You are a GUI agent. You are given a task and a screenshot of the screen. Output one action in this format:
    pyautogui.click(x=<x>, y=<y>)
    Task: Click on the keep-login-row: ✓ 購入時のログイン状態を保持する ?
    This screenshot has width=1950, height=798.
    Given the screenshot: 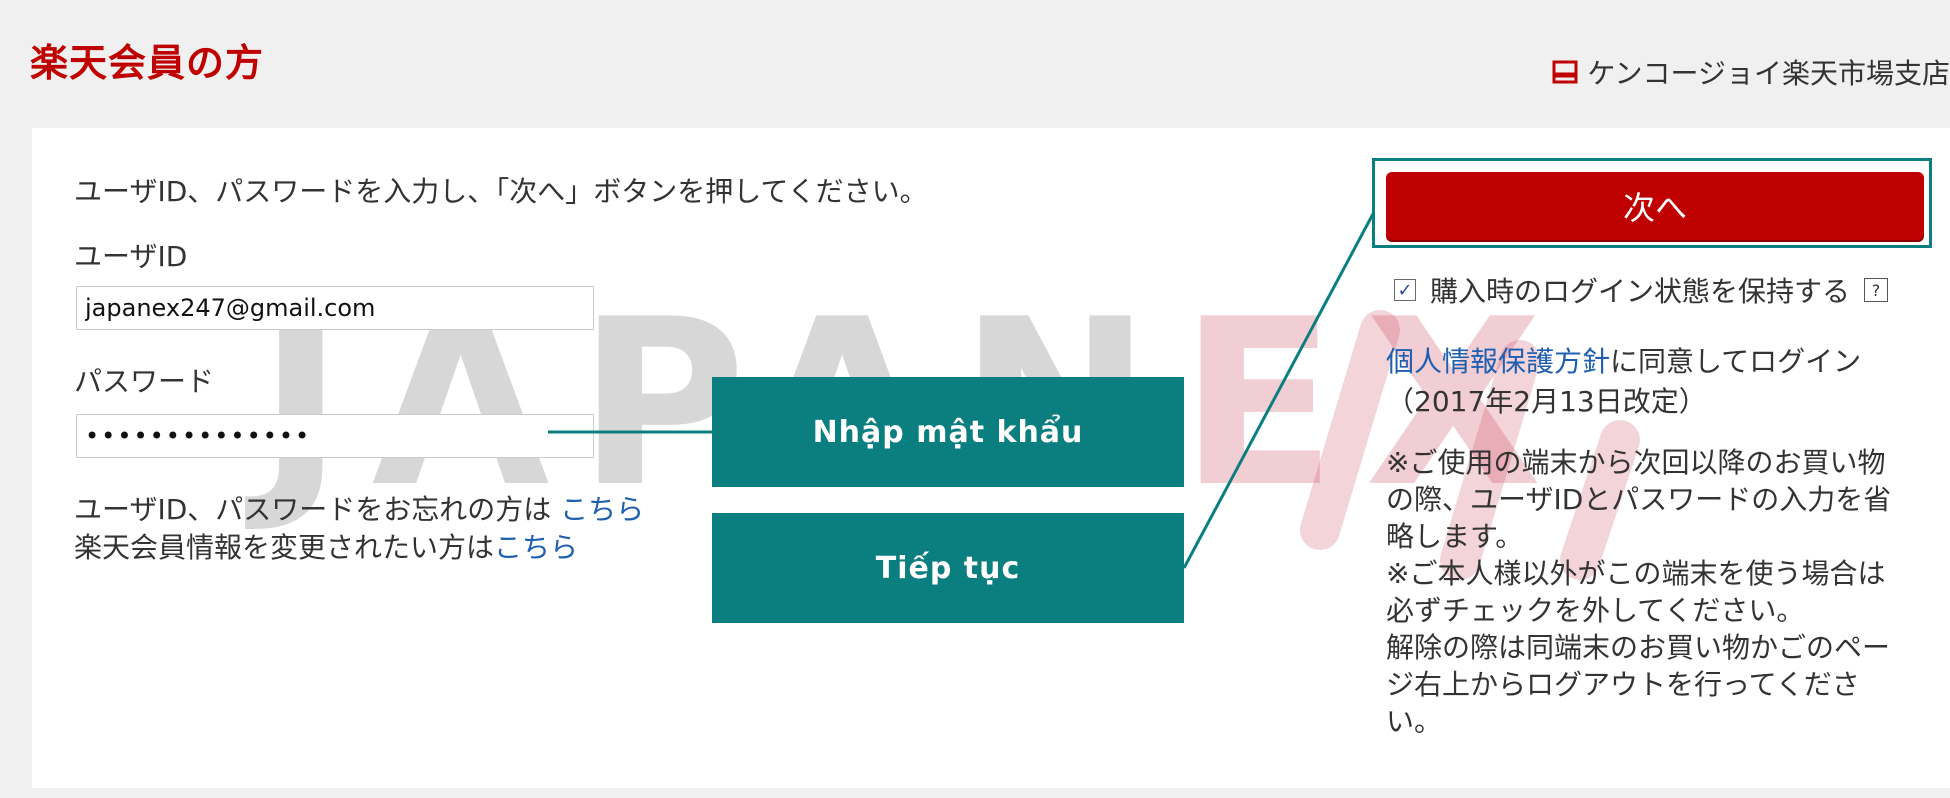 What is the action you would take?
    pyautogui.click(x=1641, y=290)
    